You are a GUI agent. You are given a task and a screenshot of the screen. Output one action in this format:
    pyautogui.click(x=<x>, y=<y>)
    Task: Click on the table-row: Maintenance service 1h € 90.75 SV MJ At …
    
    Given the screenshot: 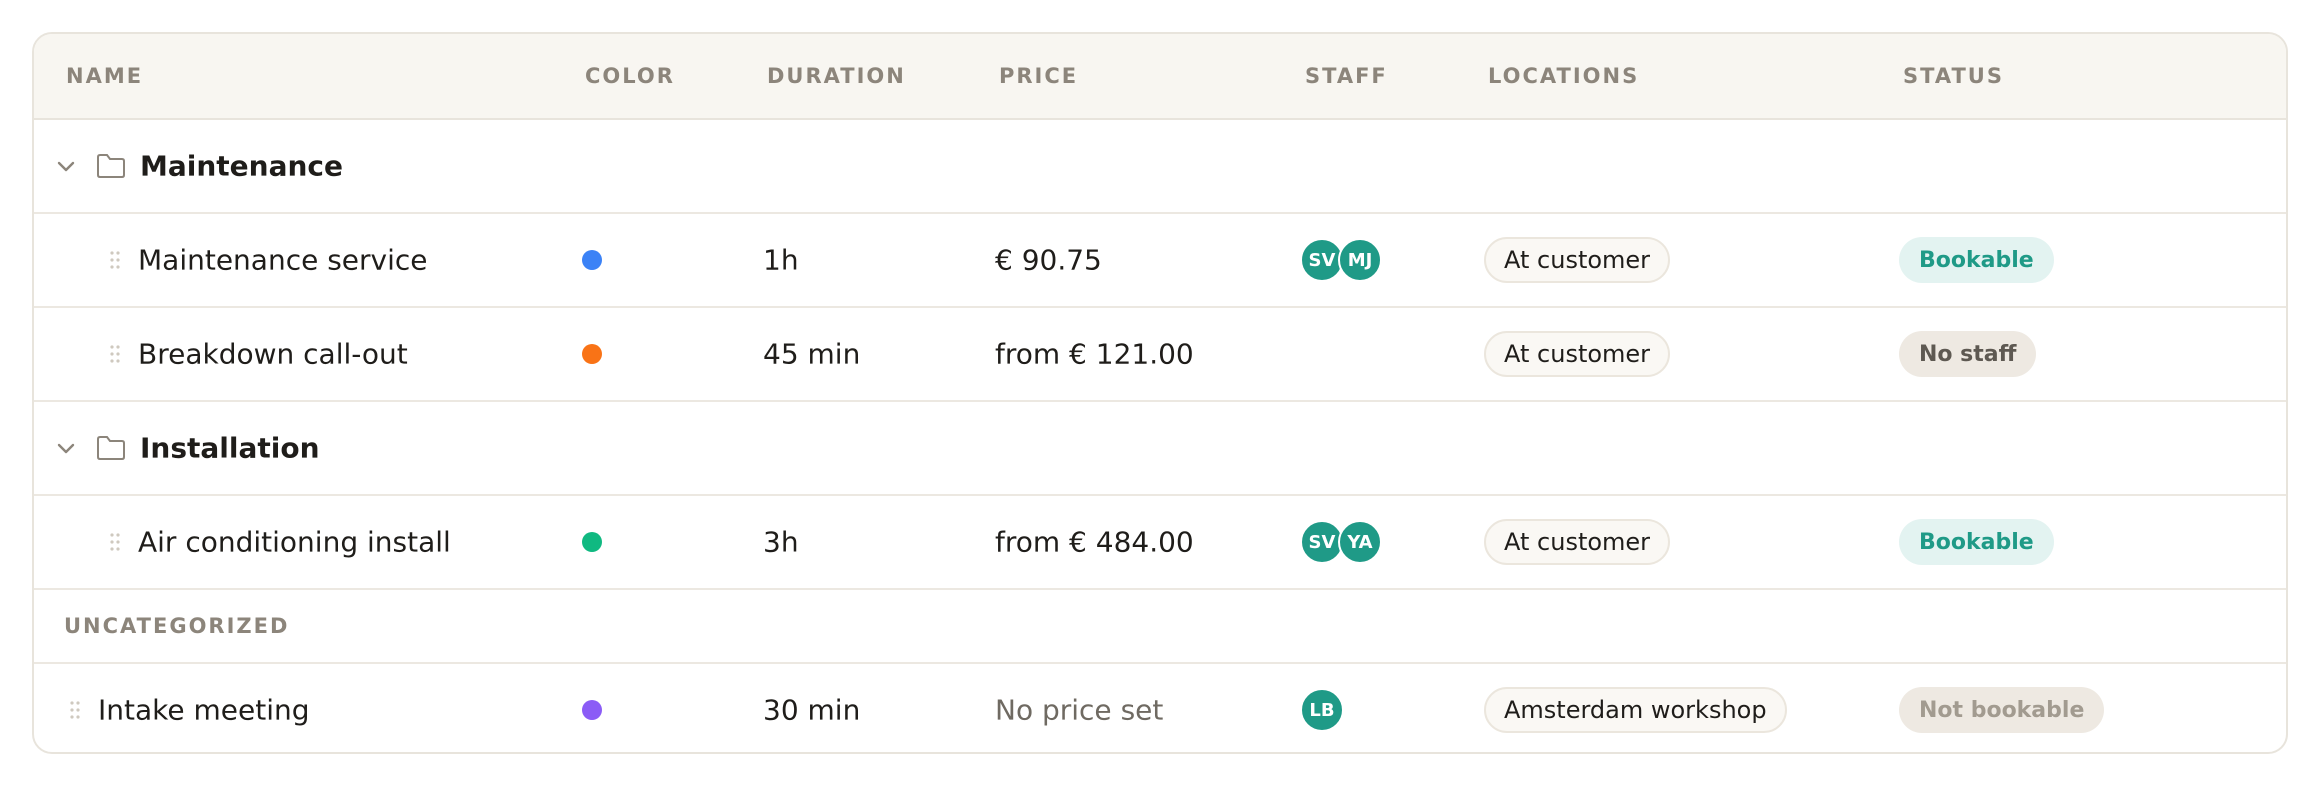 What is the action you would take?
    pyautogui.click(x=1160, y=261)
    